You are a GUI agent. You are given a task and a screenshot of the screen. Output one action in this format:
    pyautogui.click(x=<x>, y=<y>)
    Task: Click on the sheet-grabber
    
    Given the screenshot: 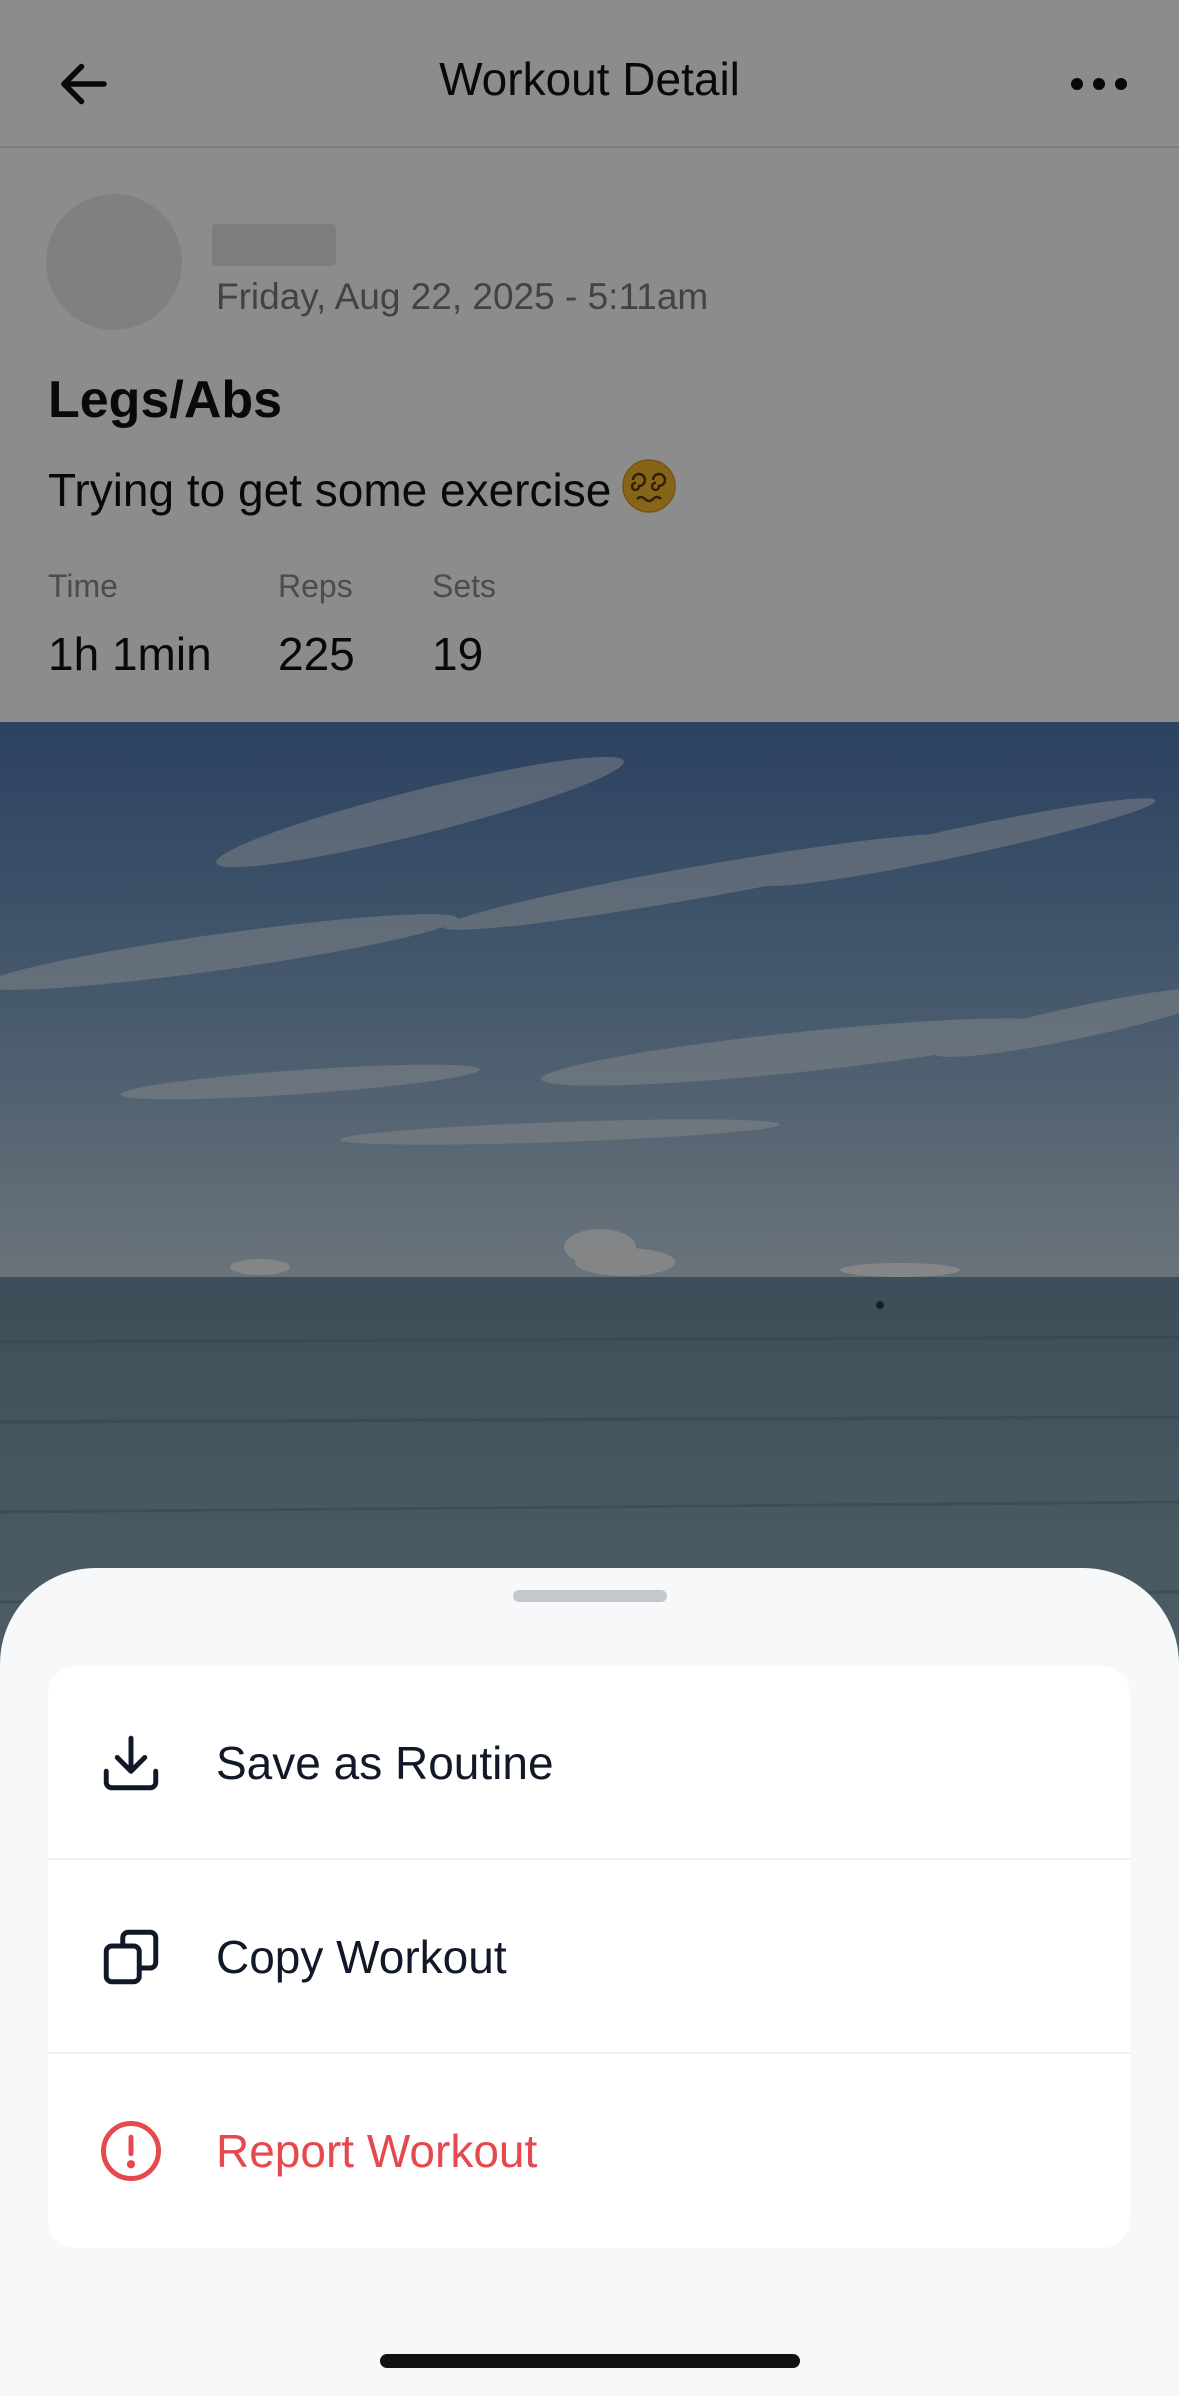 What is the action you would take?
    pyautogui.click(x=590, y=1596)
    